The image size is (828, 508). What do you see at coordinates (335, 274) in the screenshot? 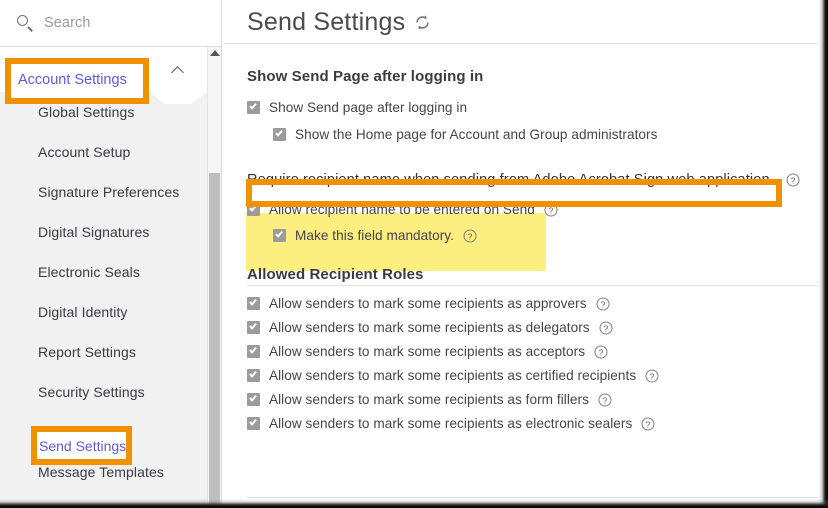
I see `section-title: Allowed Recipient Roles` at bounding box center [335, 274].